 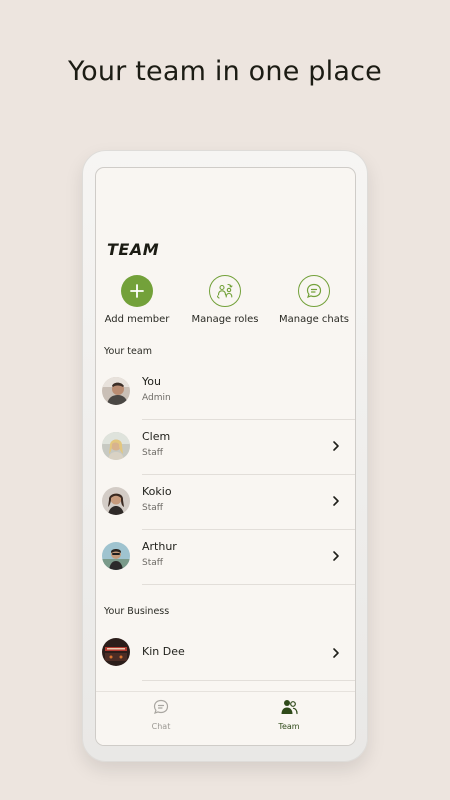 I want to click on chat-bubble-icon, so click(x=314, y=291).